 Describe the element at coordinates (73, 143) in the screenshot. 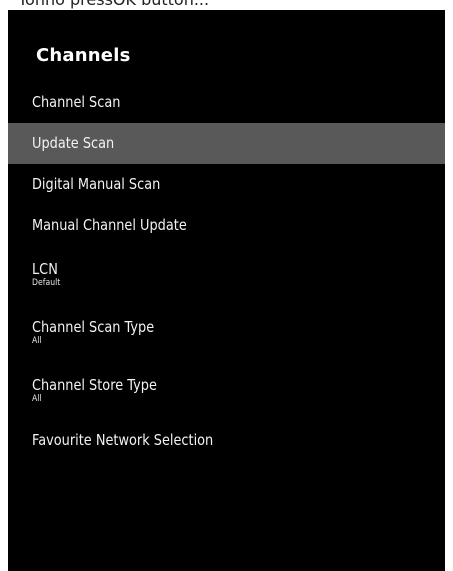

I see `menu-item-label: Update Scan` at that location.